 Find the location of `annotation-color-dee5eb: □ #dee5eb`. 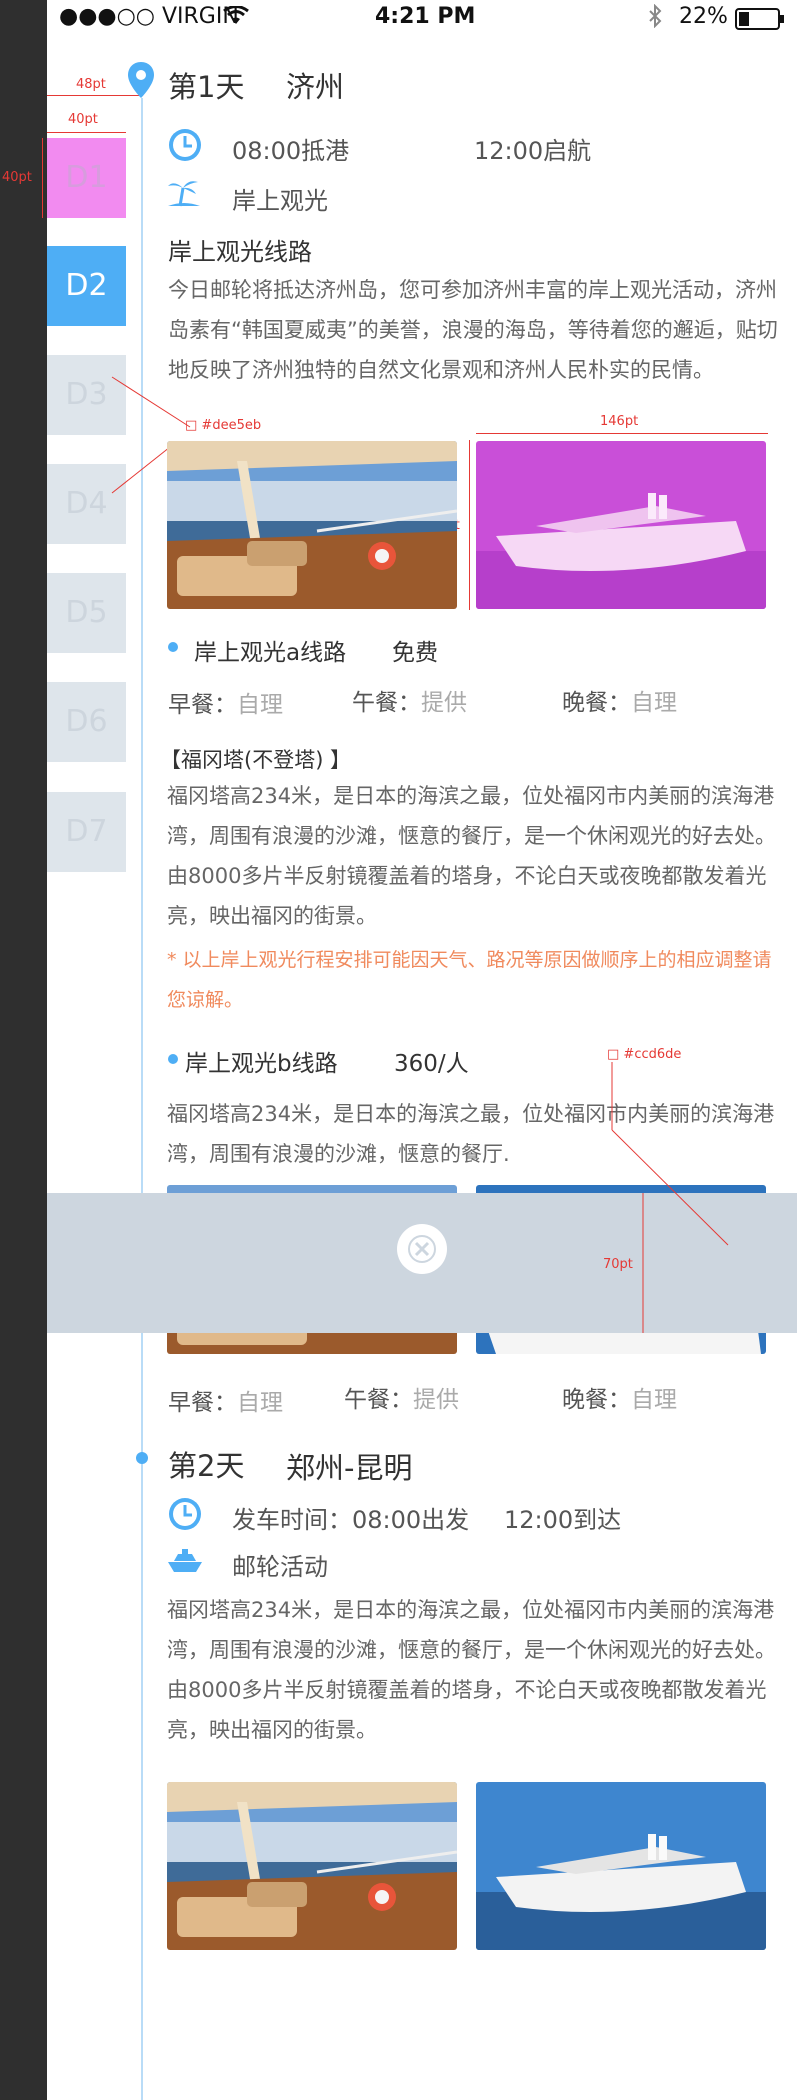

annotation-color-dee5eb: □ #dee5eb is located at coordinates (223, 425).